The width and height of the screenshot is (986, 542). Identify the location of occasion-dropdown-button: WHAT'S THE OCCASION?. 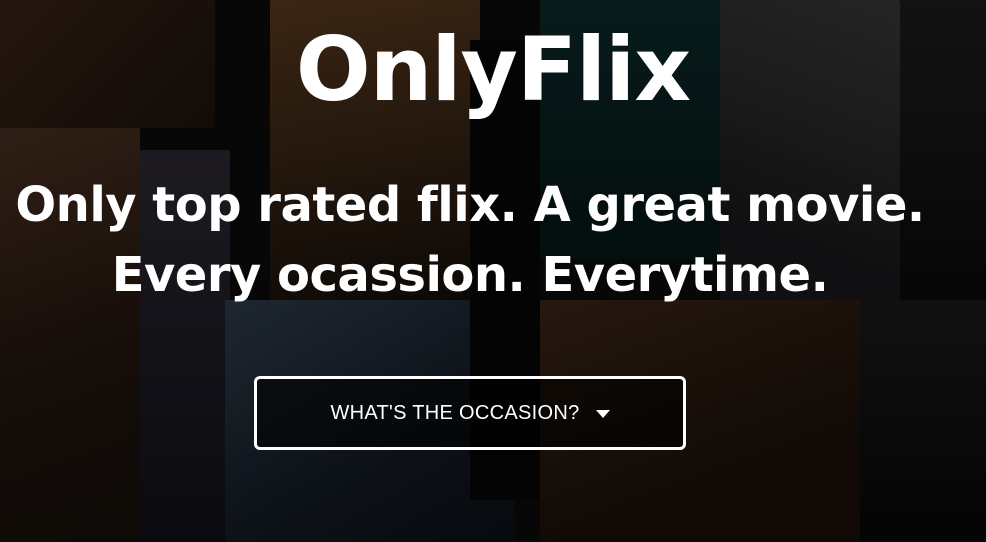
(470, 413).